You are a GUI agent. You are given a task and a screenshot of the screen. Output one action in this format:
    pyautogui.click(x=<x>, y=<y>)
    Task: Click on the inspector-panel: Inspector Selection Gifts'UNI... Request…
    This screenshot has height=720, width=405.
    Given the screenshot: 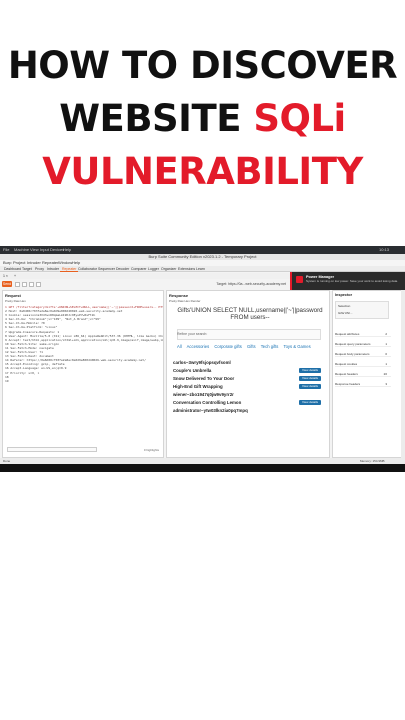 What is the action you would take?
    pyautogui.click(x=367, y=374)
    